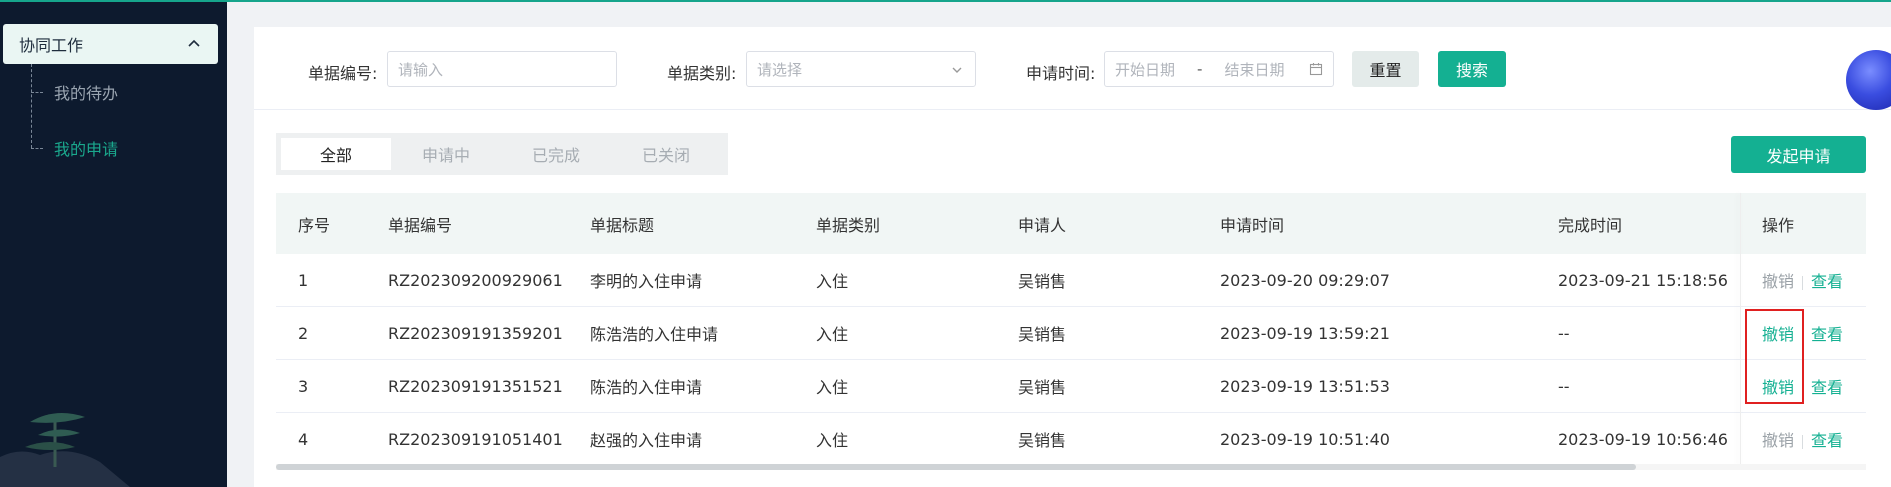 This screenshot has height=487, width=1891. Describe the element at coordinates (1042, 225) in the screenshot. I see `header-applicant: 申请人` at that location.